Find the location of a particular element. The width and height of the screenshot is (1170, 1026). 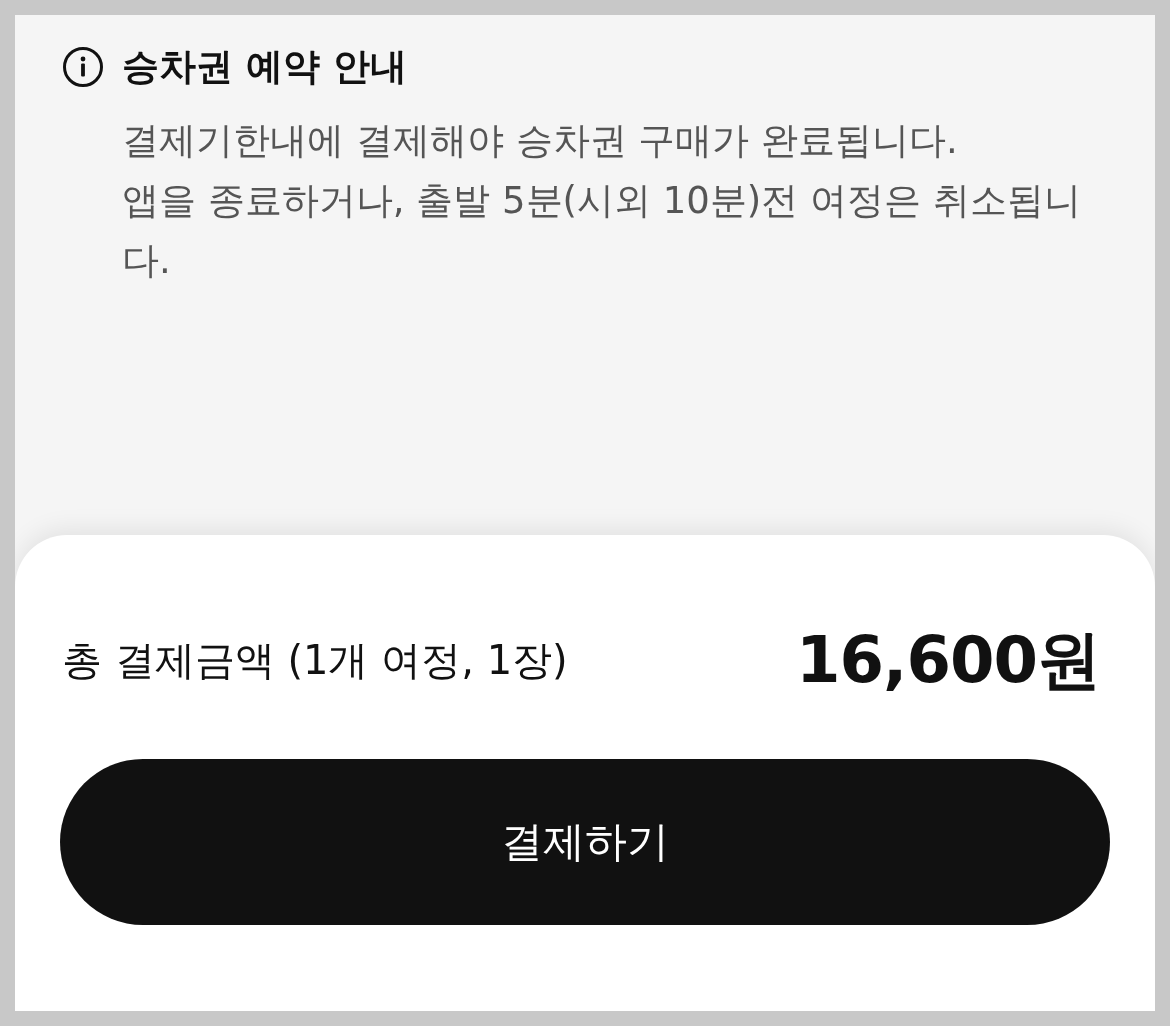

total-label: 총 결제금액 (1개 여정, 1장) is located at coordinates (315, 660).